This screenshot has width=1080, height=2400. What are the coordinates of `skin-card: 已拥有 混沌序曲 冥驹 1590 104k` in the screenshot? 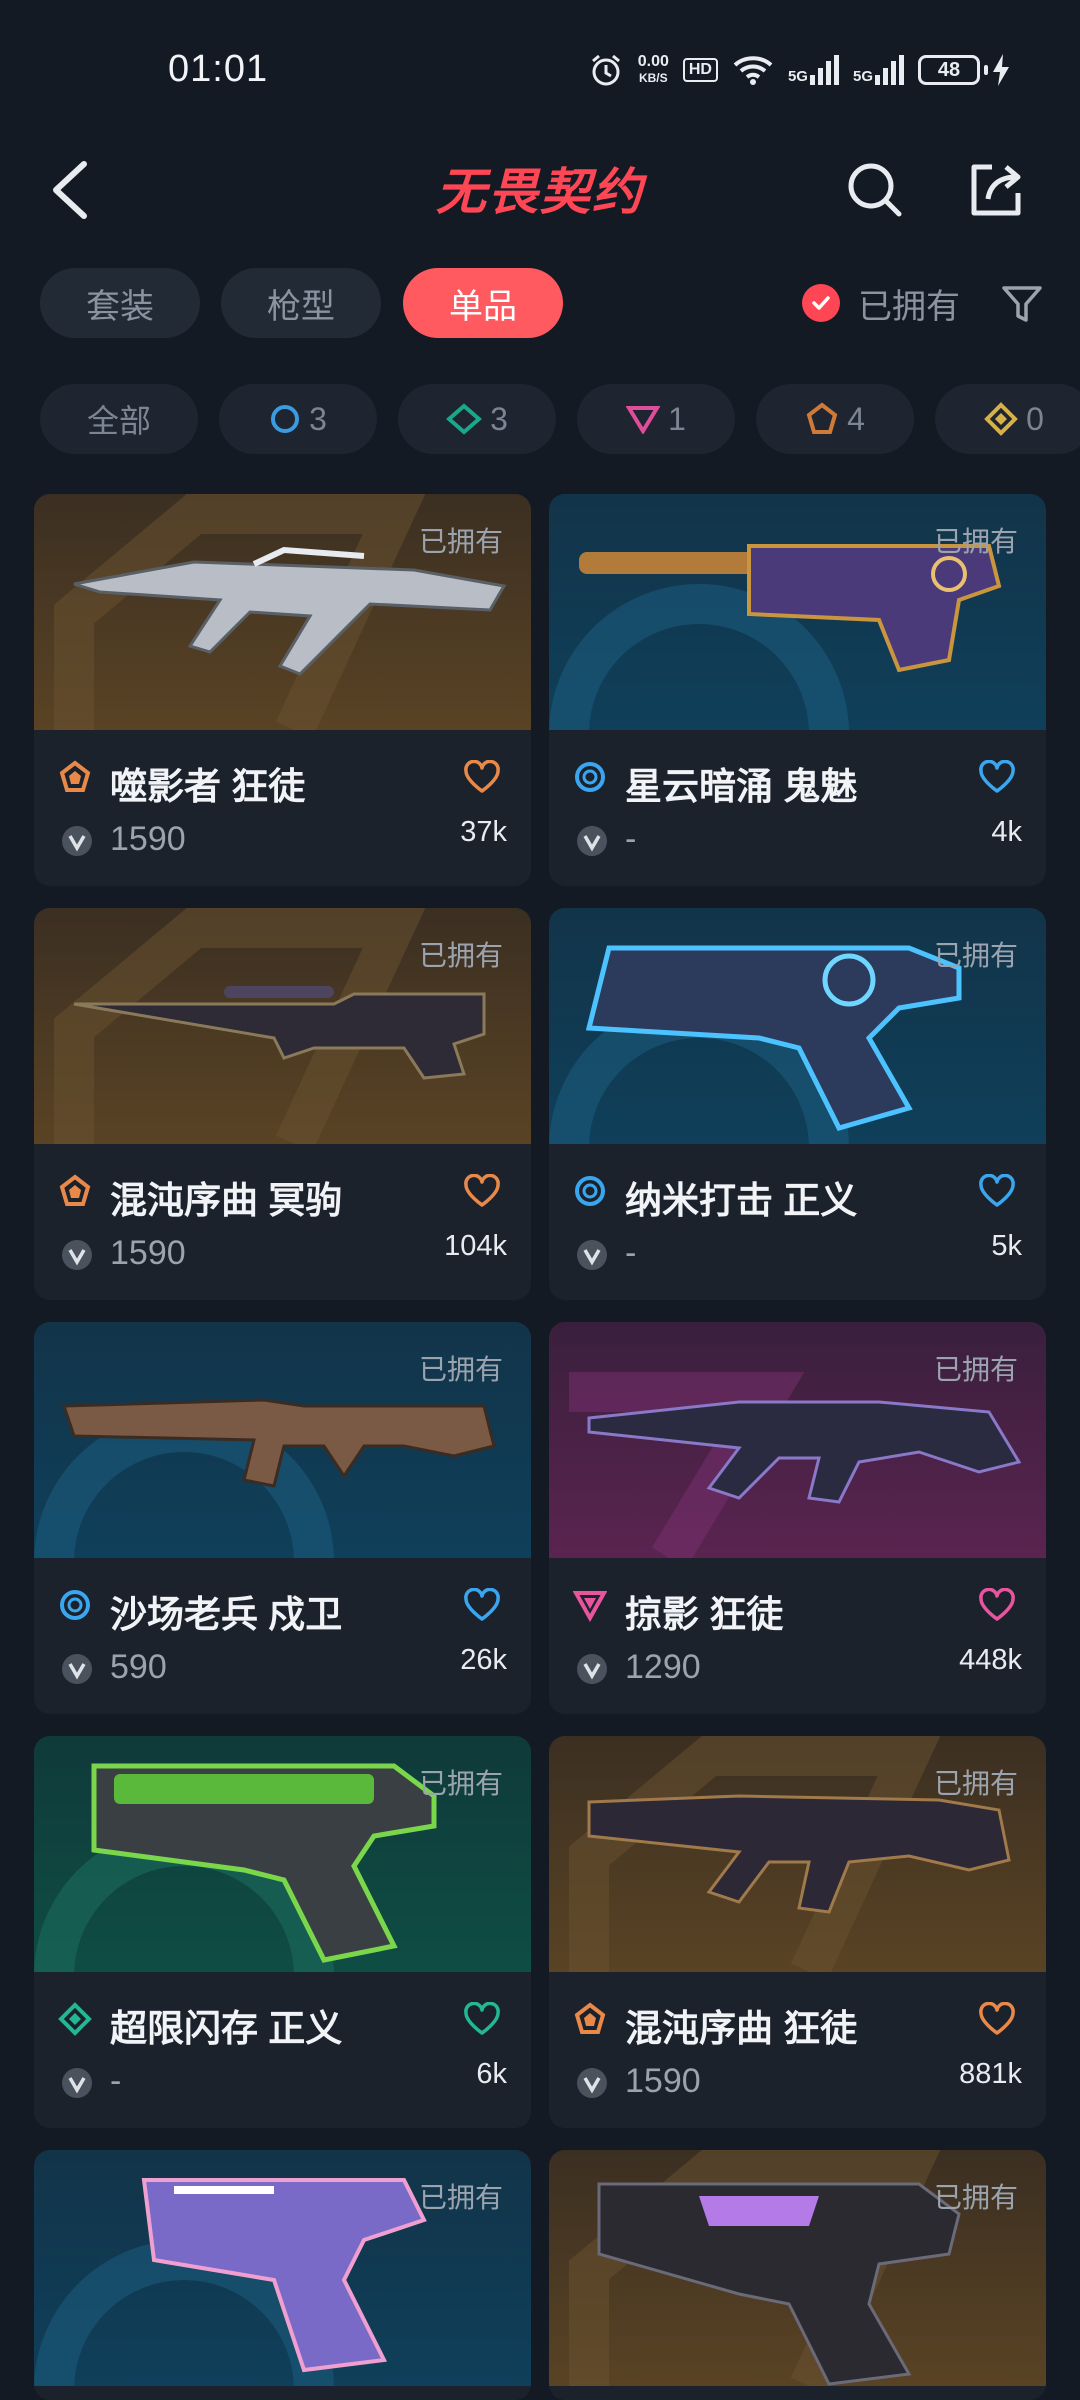 It's located at (282, 1104).